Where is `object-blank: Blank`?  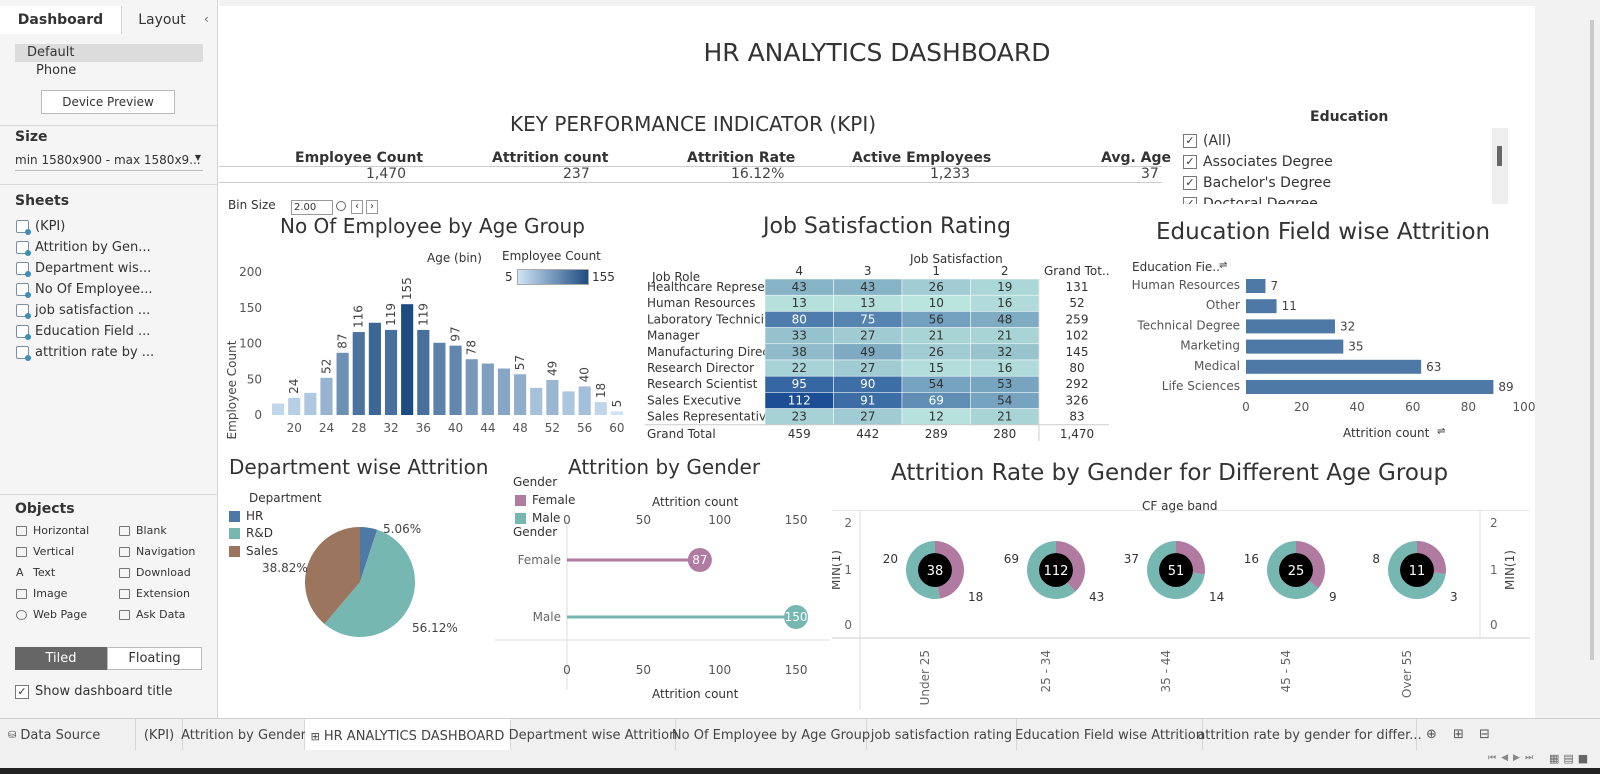
object-blank: Blank is located at coordinates (143, 530).